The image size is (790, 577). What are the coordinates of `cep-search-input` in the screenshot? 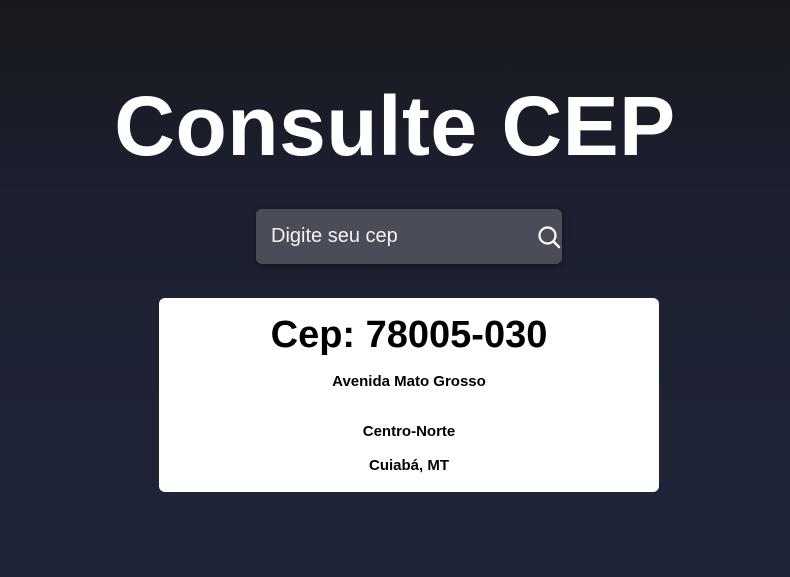 It's located at (396, 236).